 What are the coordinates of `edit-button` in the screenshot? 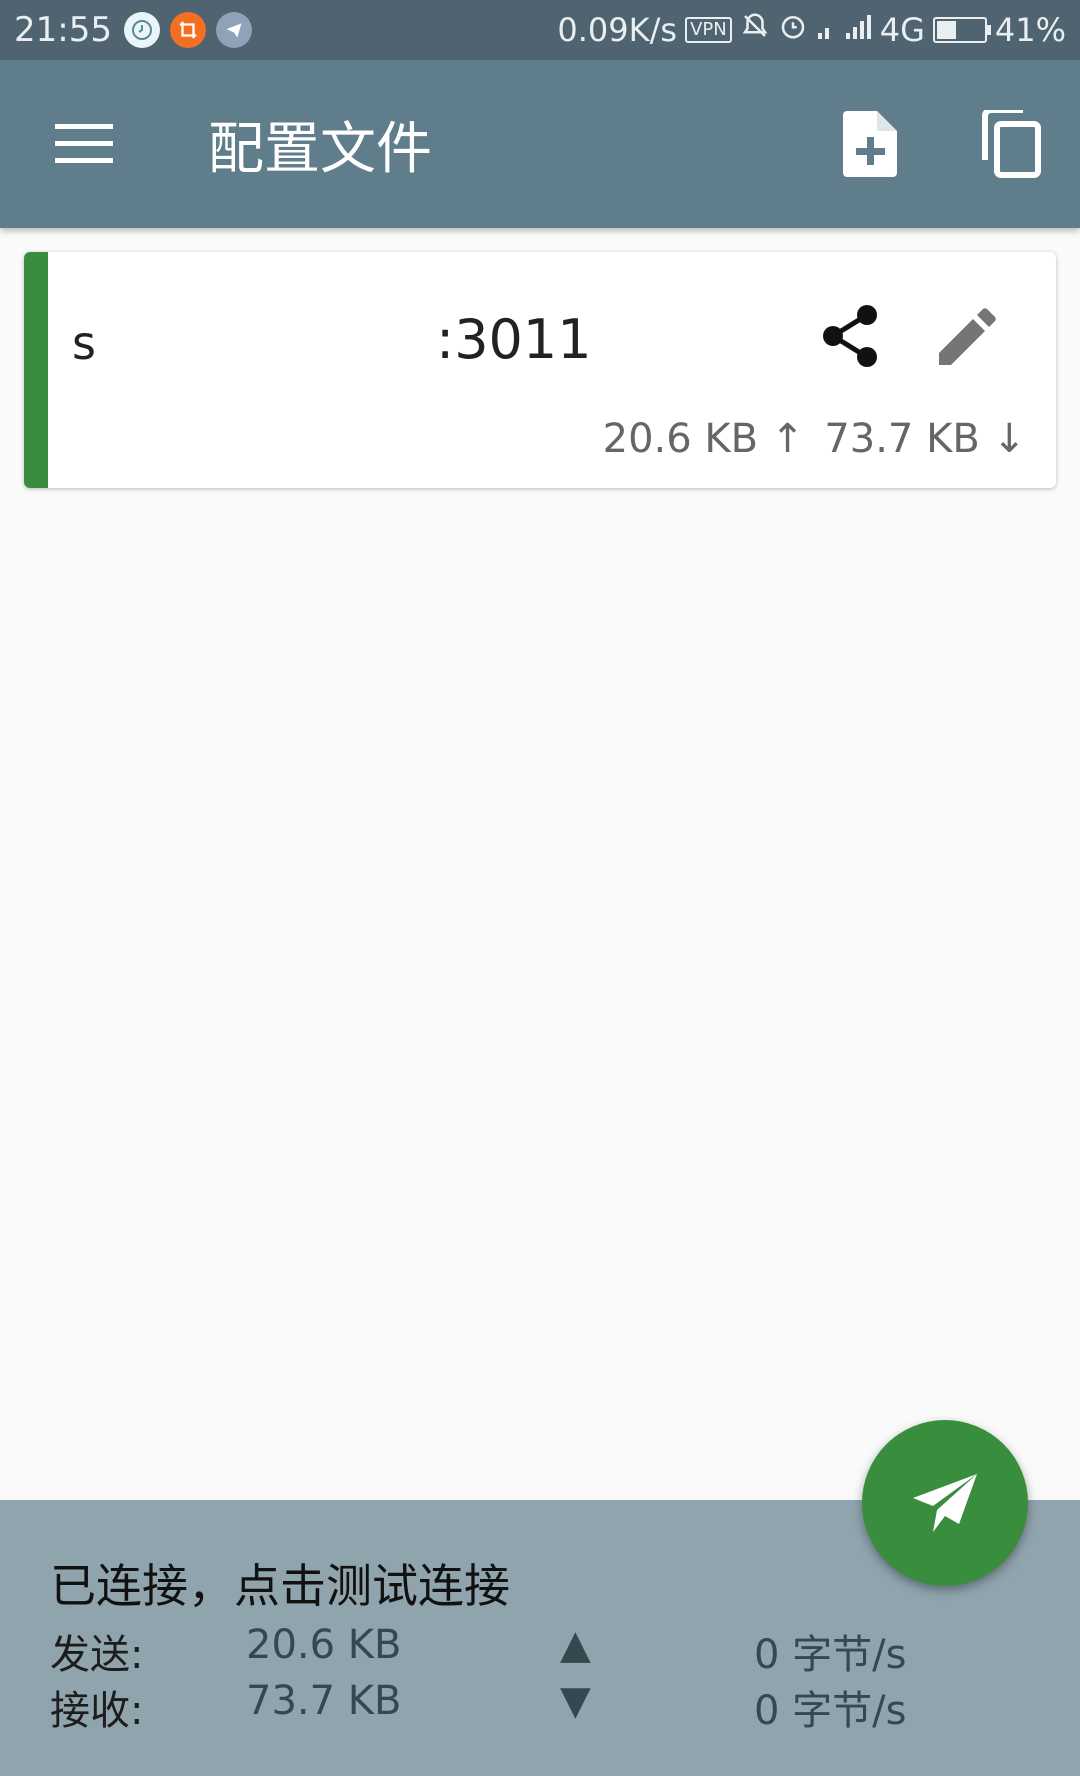 It's located at (968, 336).